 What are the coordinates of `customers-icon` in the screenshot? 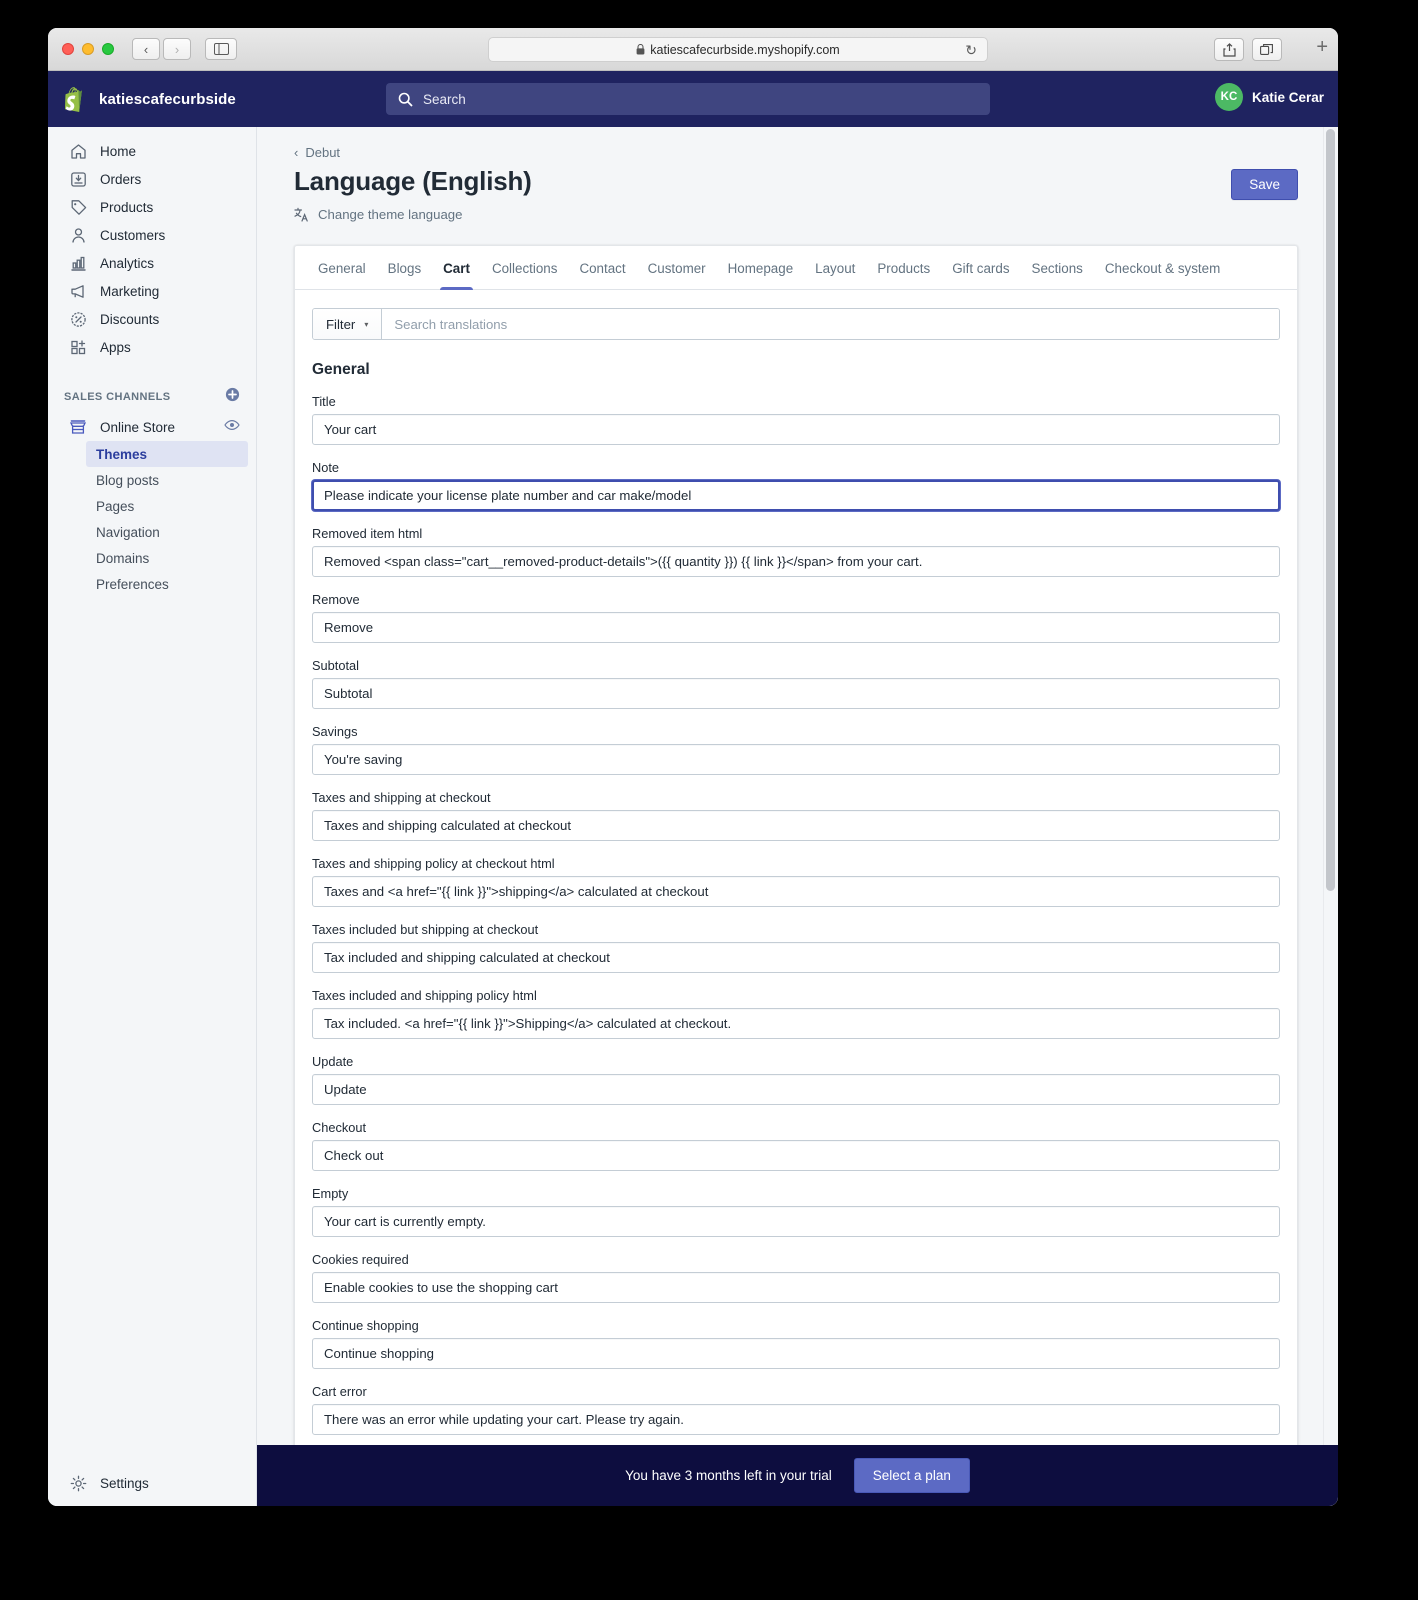 It's located at (78, 235).